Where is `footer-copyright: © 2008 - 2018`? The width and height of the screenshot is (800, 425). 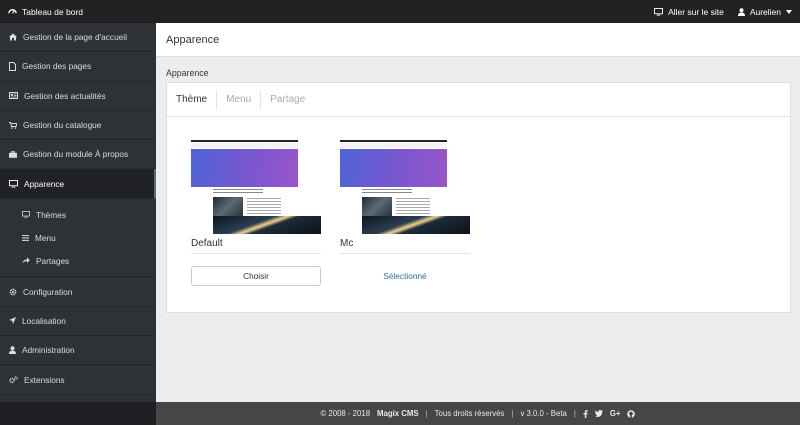
footer-copyright: © 2008 - 2018 is located at coordinates (345, 413).